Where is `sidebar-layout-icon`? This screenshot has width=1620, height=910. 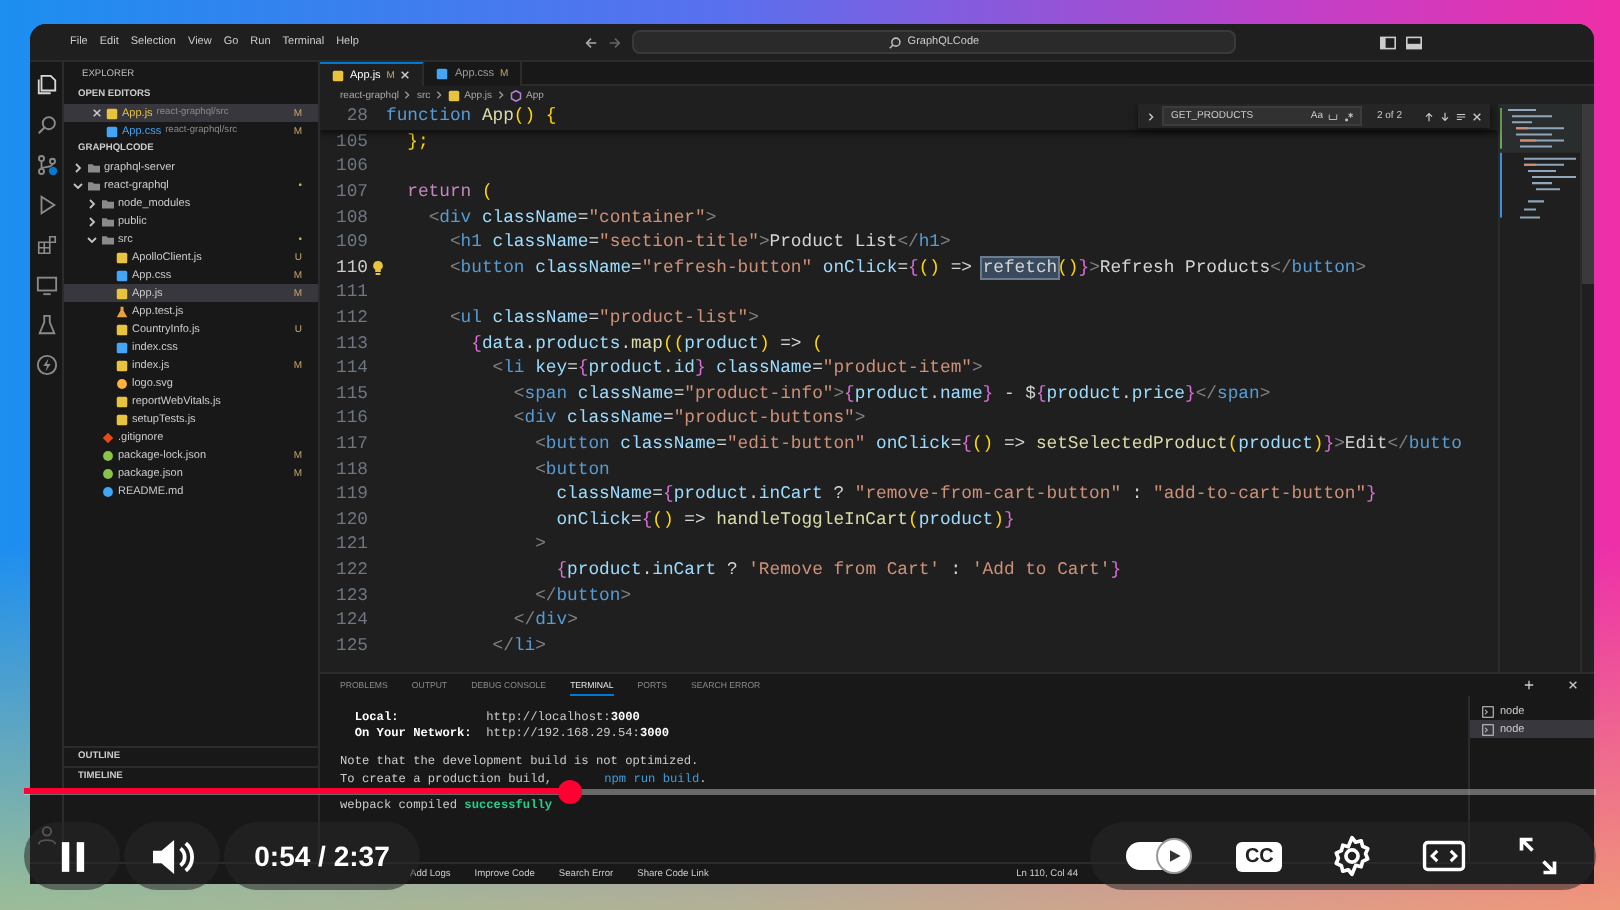
sidebar-layout-icon is located at coordinates (1388, 42).